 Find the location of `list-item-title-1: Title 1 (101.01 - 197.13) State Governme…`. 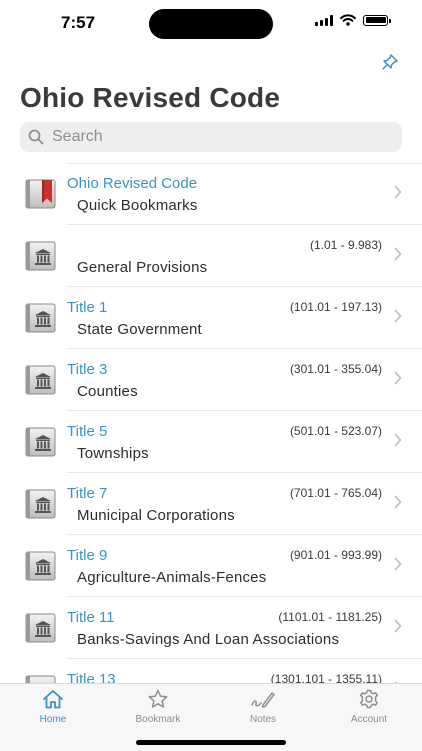

list-item-title-1: Title 1 (101.01 - 197.13) State Governme… is located at coordinates (211, 318).